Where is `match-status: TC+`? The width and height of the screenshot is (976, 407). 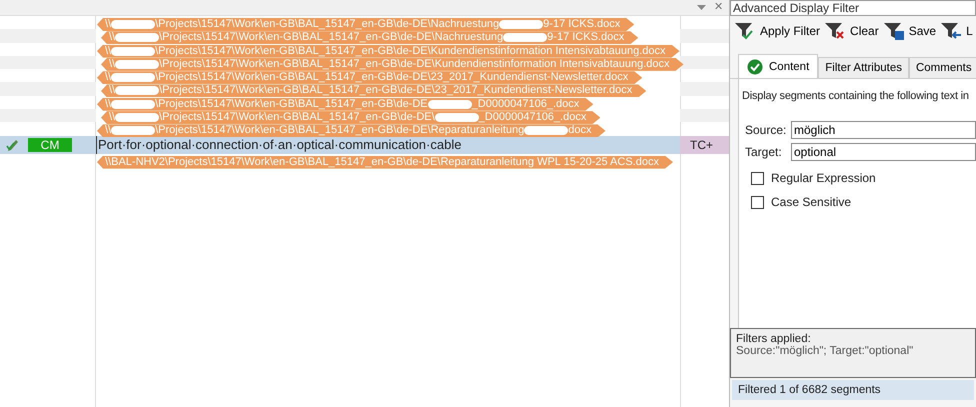
match-status: TC+ is located at coordinates (704, 145).